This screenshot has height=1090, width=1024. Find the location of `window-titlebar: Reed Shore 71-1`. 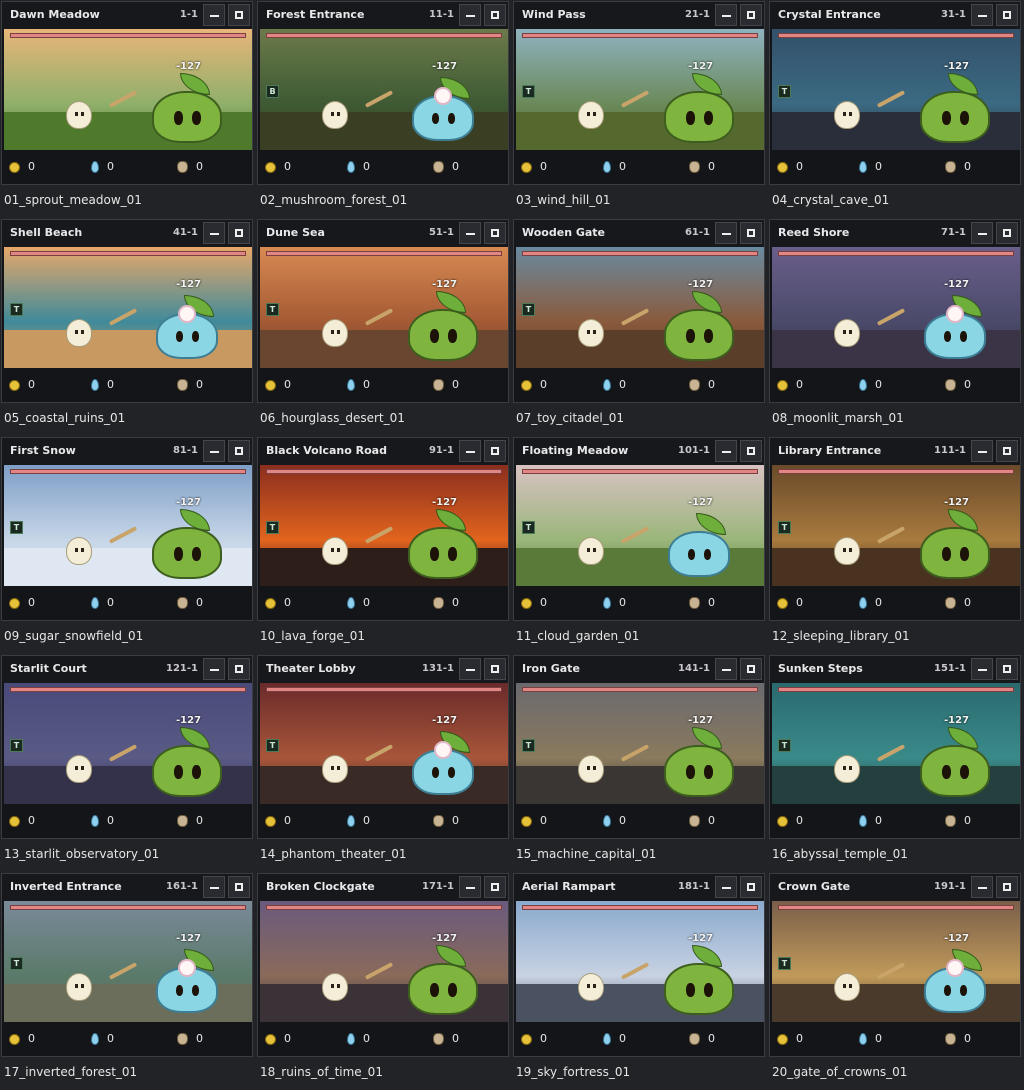

window-titlebar: Reed Shore 71-1 is located at coordinates (895, 233).